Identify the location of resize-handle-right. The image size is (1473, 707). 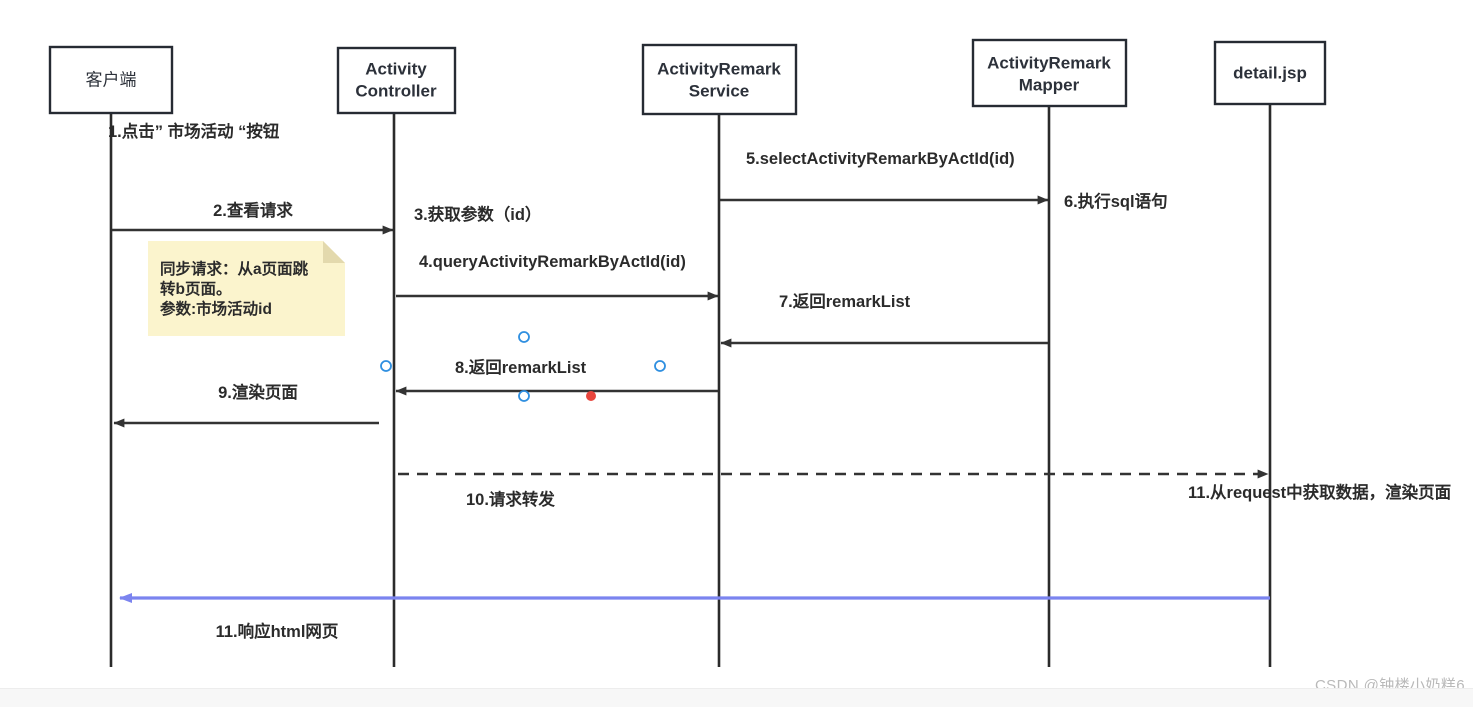
(660, 366).